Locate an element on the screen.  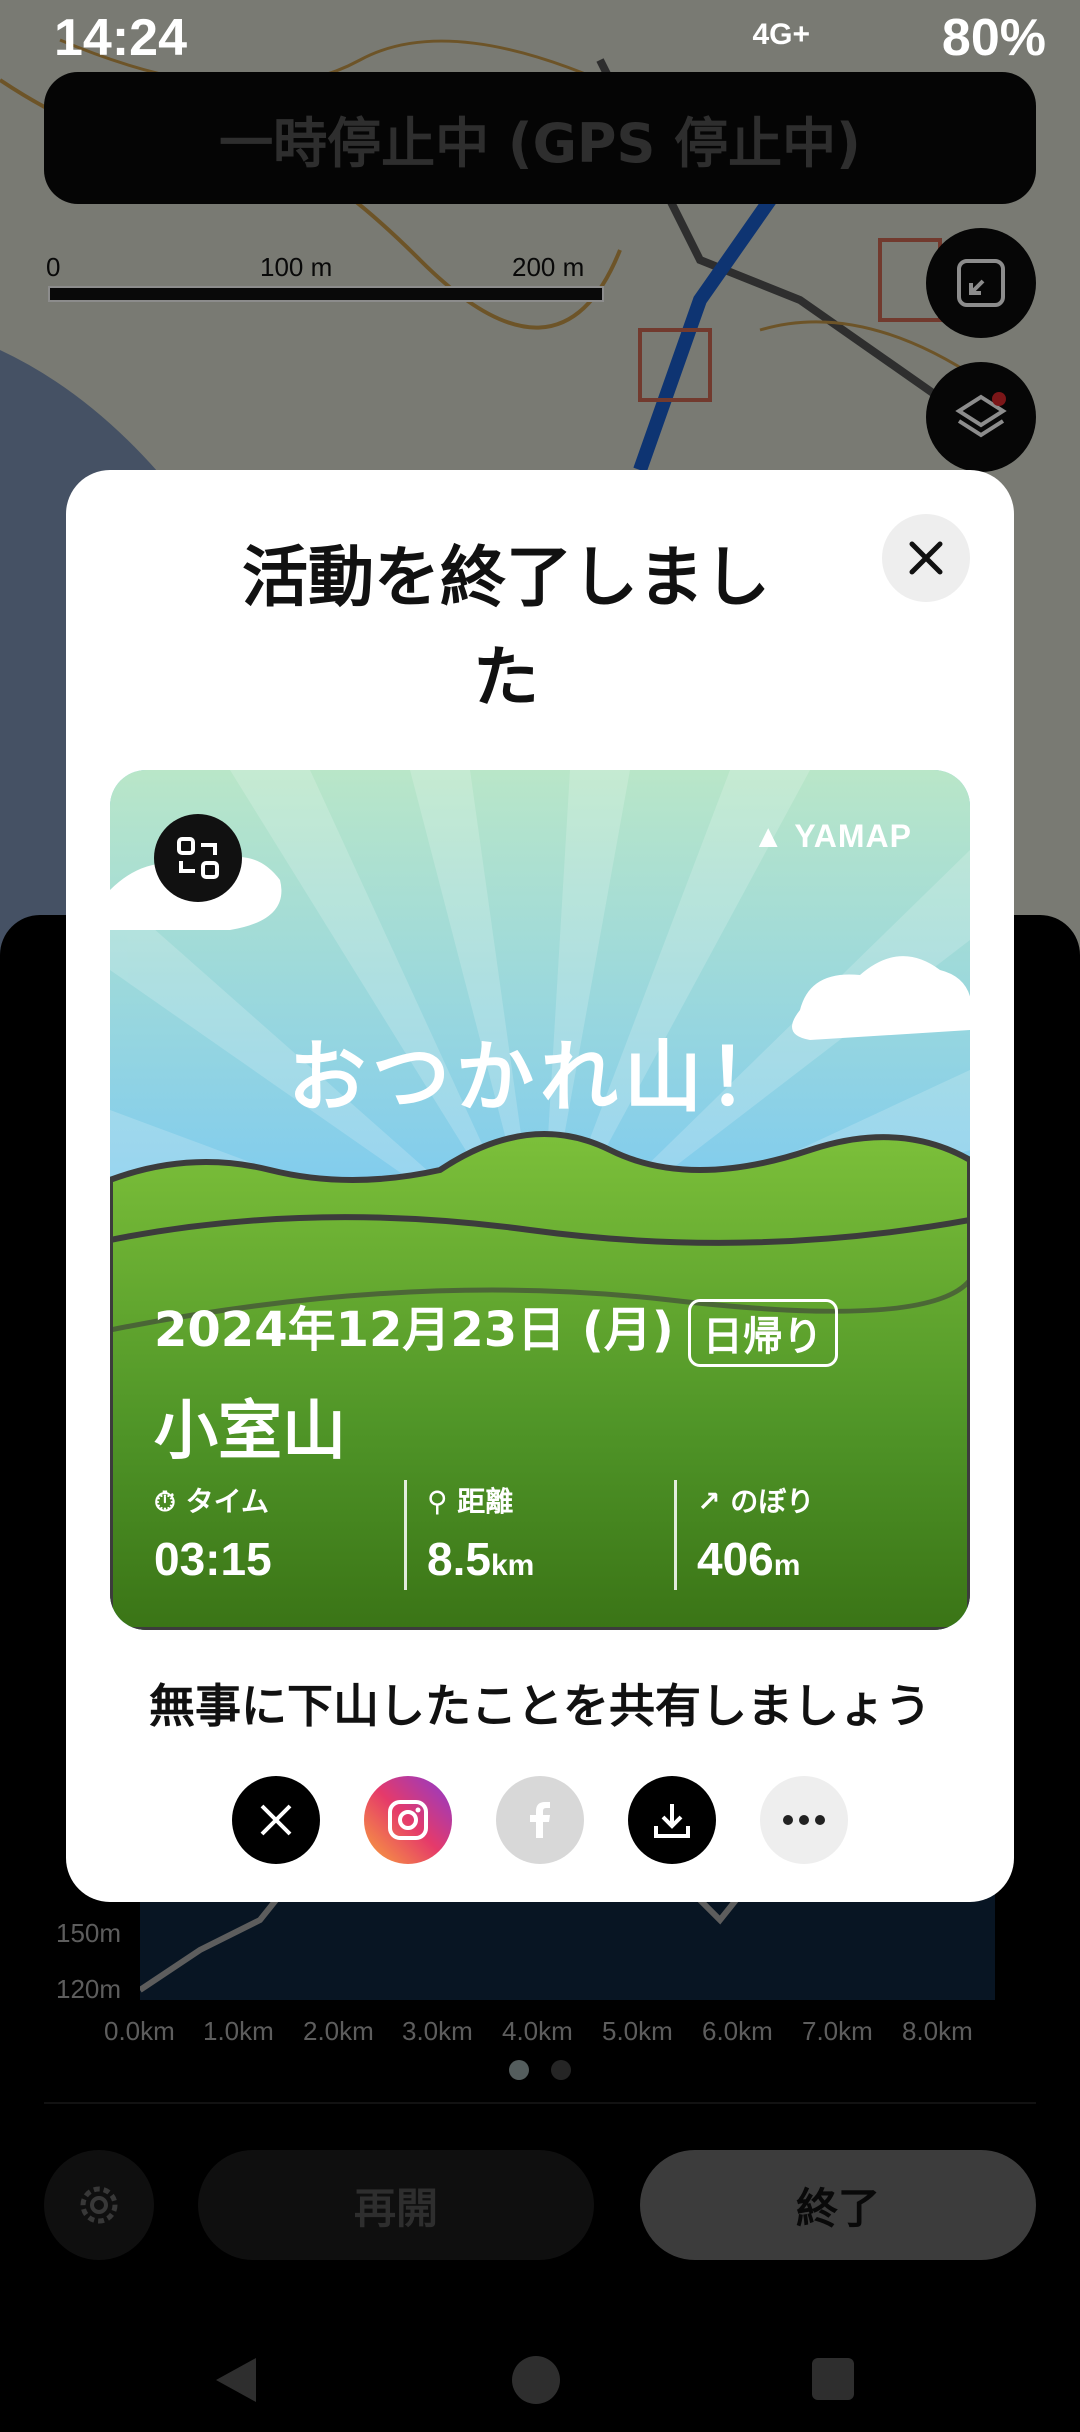
stat-value: 03:15 is located at coordinates (213, 1559).